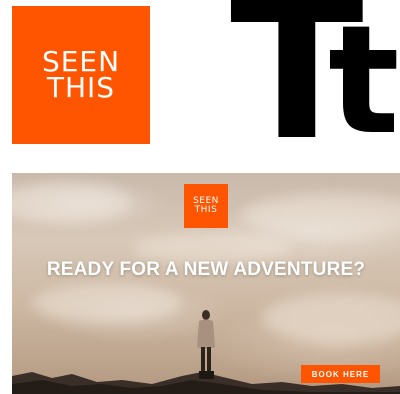 The image size is (400, 394). Describe the element at coordinates (206, 344) in the screenshot. I see `hiker-silhouette` at that location.